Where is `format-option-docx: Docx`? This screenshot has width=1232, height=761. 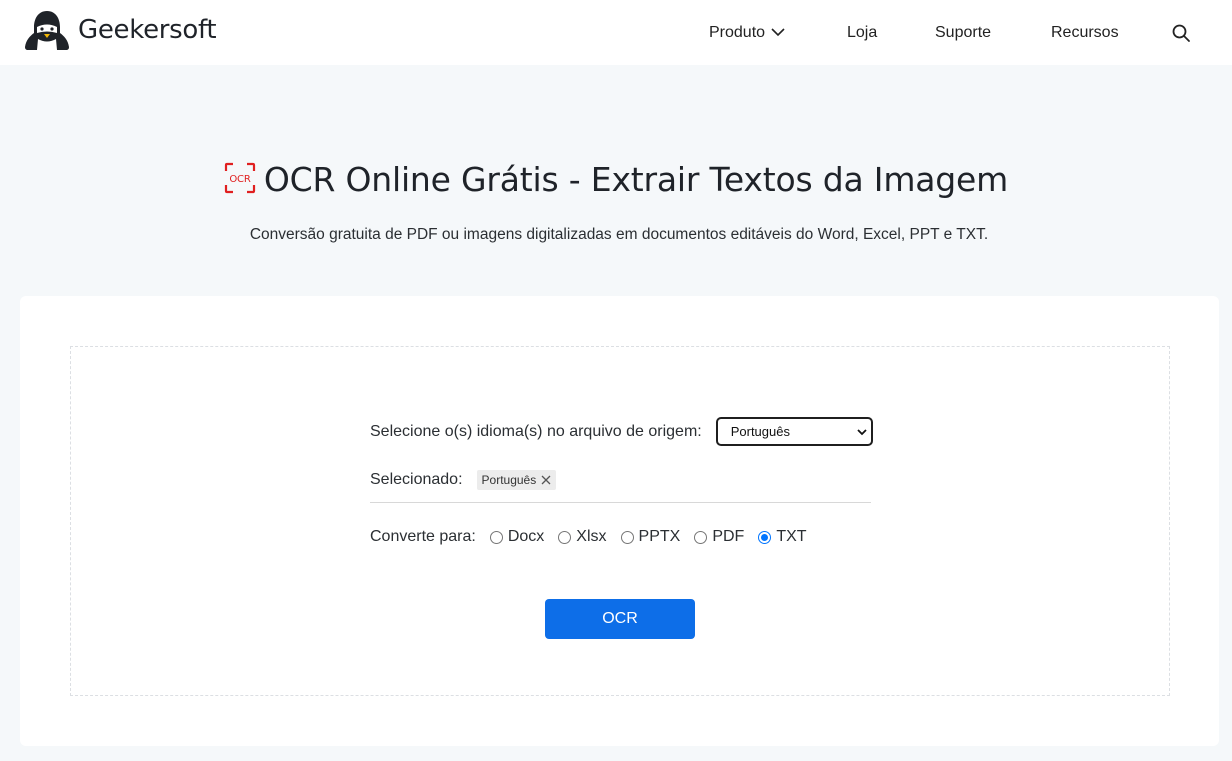 format-option-docx: Docx is located at coordinates (517, 537).